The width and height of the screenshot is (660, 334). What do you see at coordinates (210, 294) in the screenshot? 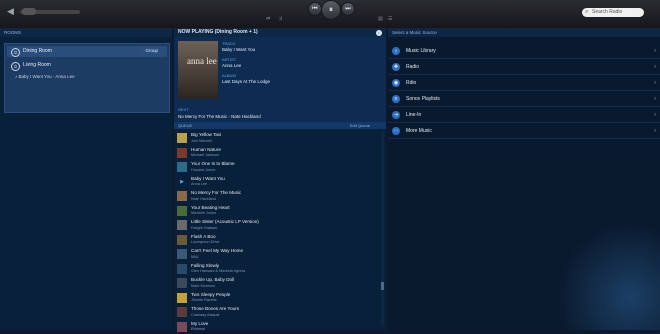
I see `queue-item-title: Two Sleepy People` at bounding box center [210, 294].